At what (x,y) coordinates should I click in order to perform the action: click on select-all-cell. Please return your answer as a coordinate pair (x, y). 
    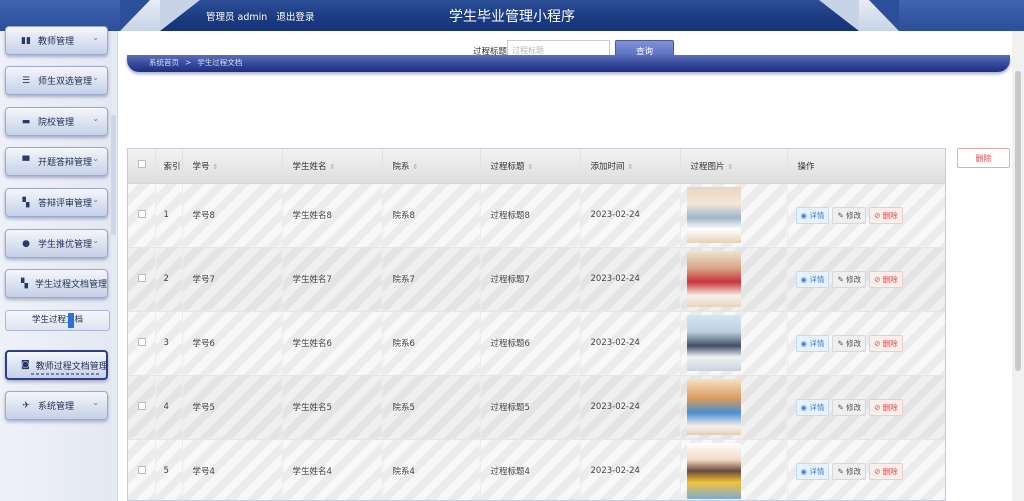
    Looking at the image, I should click on (142, 166).